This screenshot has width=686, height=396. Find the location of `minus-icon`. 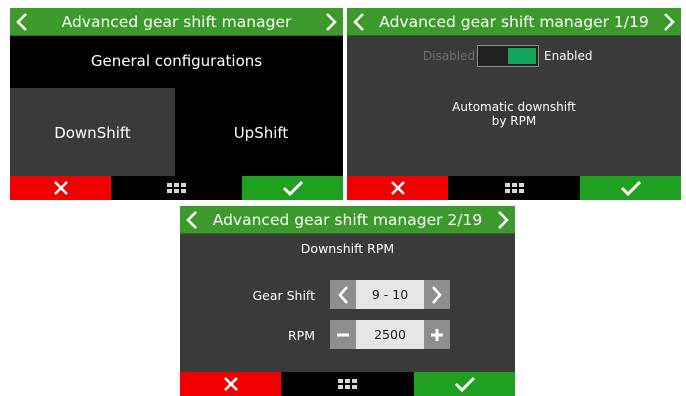

minus-icon is located at coordinates (343, 334).